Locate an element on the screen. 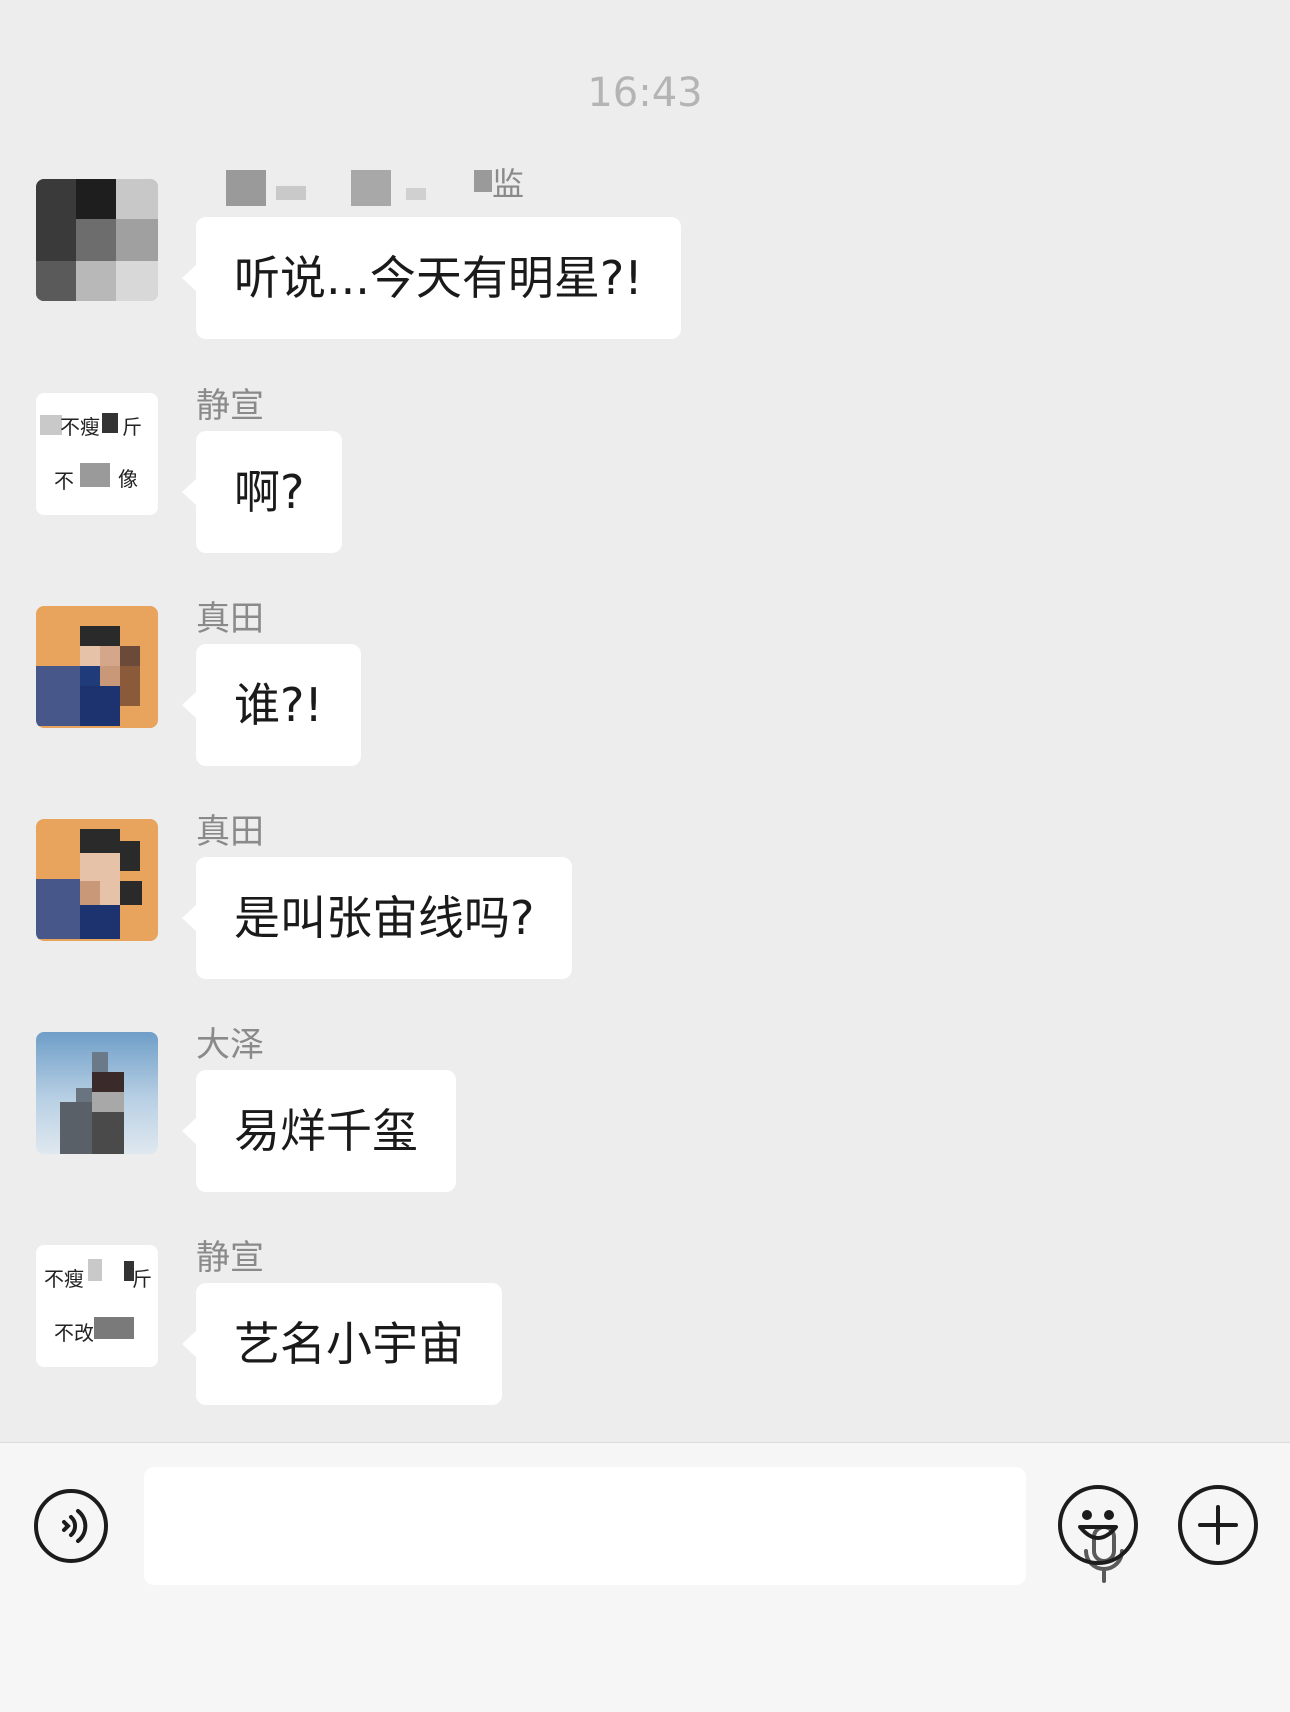  message-bubble: 谁?! is located at coordinates (271, 705).